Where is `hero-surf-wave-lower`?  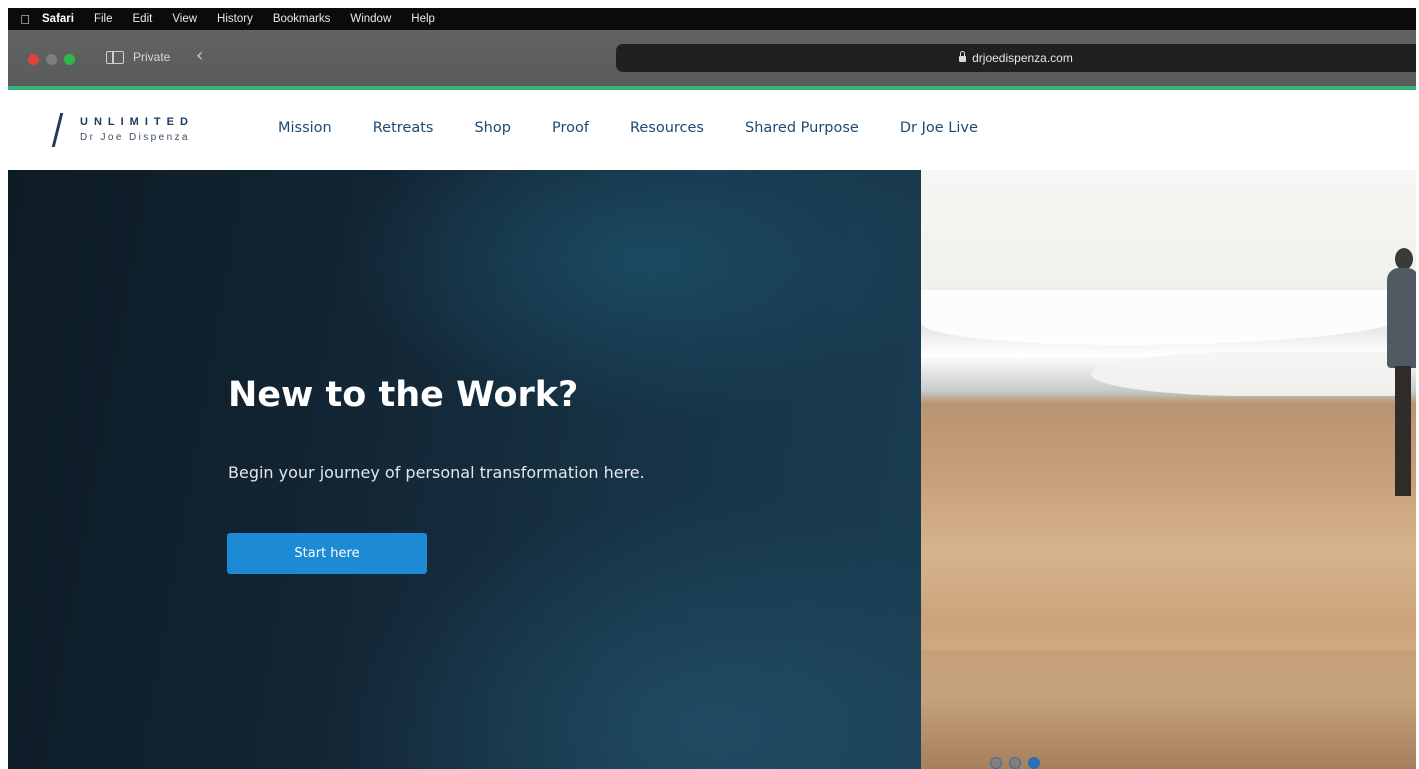
hero-surf-wave-lower is located at coordinates (1251, 374).